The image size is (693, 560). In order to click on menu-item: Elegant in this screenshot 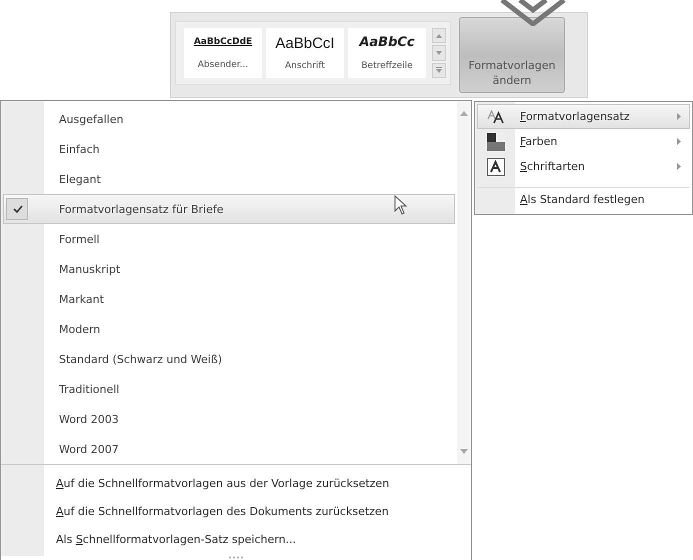, I will do `click(229, 179)`.